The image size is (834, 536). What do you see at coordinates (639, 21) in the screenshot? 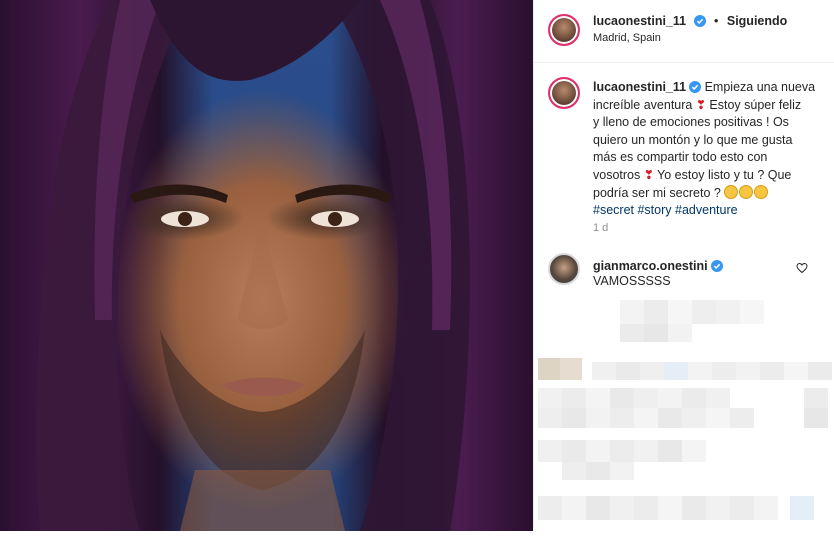
I see `author-username: lucaonestini_11` at bounding box center [639, 21].